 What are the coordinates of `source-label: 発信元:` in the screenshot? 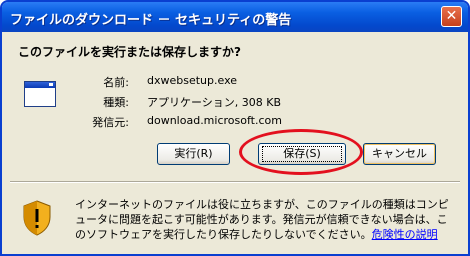 It's located at (110, 122).